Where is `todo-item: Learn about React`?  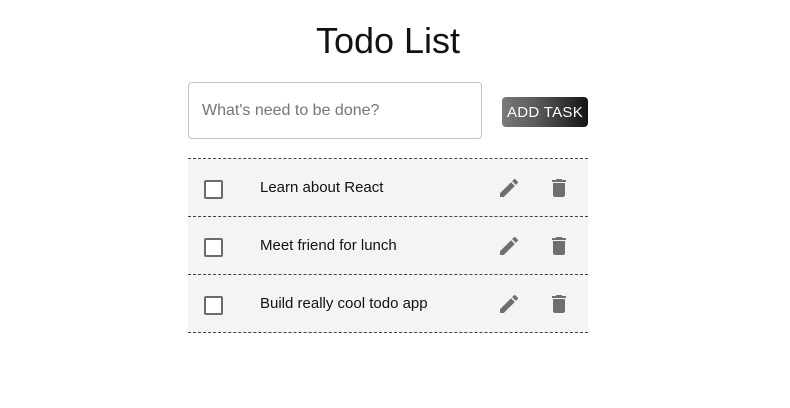
todo-item: Learn about React is located at coordinates (388, 188).